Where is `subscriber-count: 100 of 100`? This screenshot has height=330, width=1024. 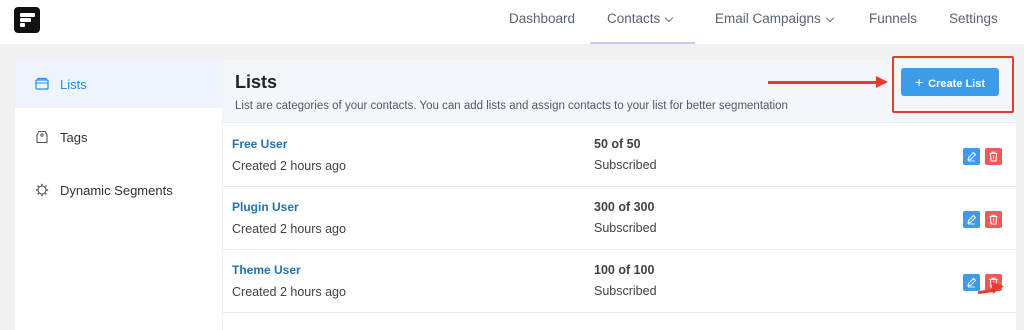
subscriber-count: 100 of 100 is located at coordinates (624, 270).